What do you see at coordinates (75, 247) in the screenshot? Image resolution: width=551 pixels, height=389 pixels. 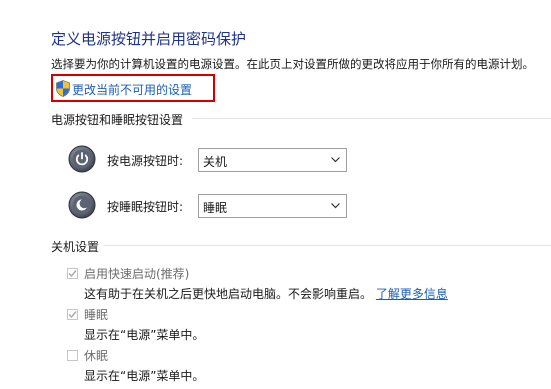 I see `shutdown-section-title: 关机设置` at bounding box center [75, 247].